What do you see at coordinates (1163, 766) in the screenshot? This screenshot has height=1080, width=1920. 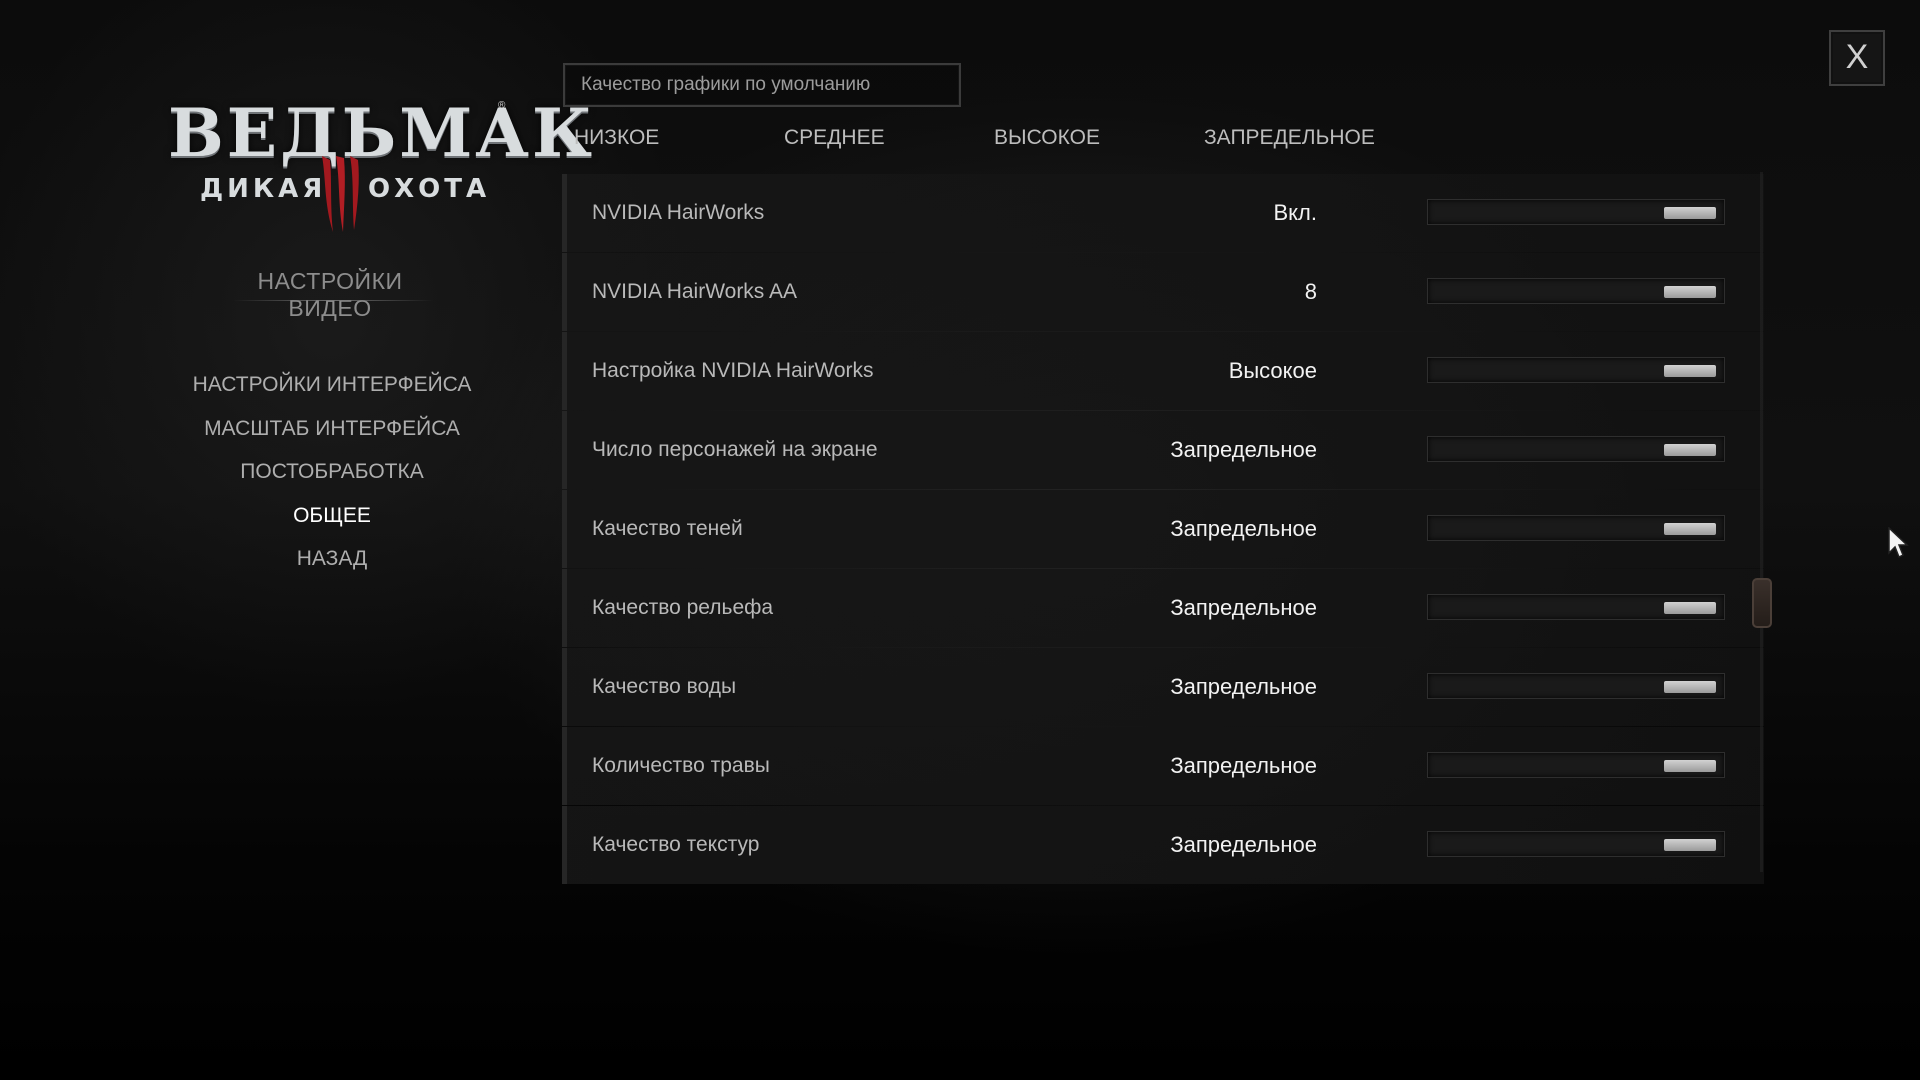 I see `setting-row-grass-density: Количество травы Запредельное` at bounding box center [1163, 766].